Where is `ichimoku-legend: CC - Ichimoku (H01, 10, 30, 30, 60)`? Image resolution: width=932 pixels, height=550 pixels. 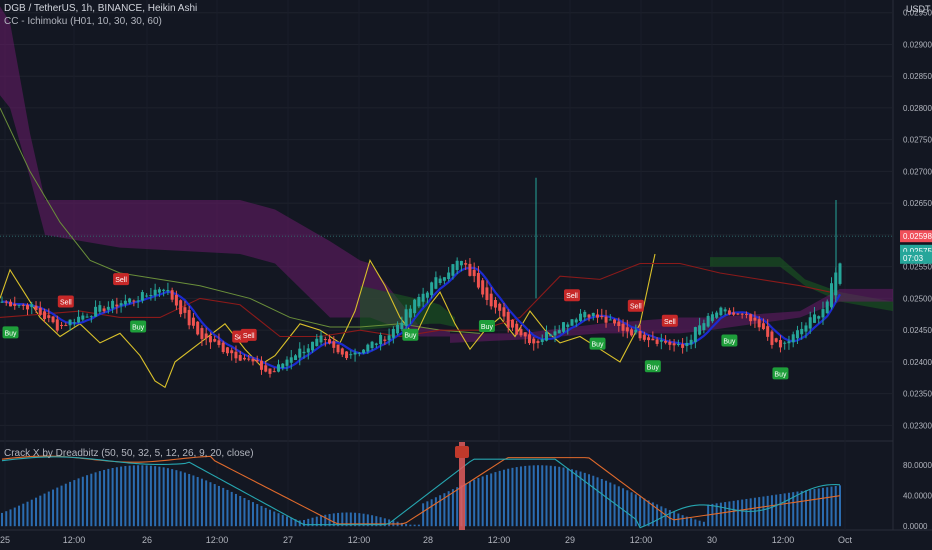
ichimoku-legend: CC - Ichimoku (H01, 10, 30, 30, 60) is located at coordinates (83, 21).